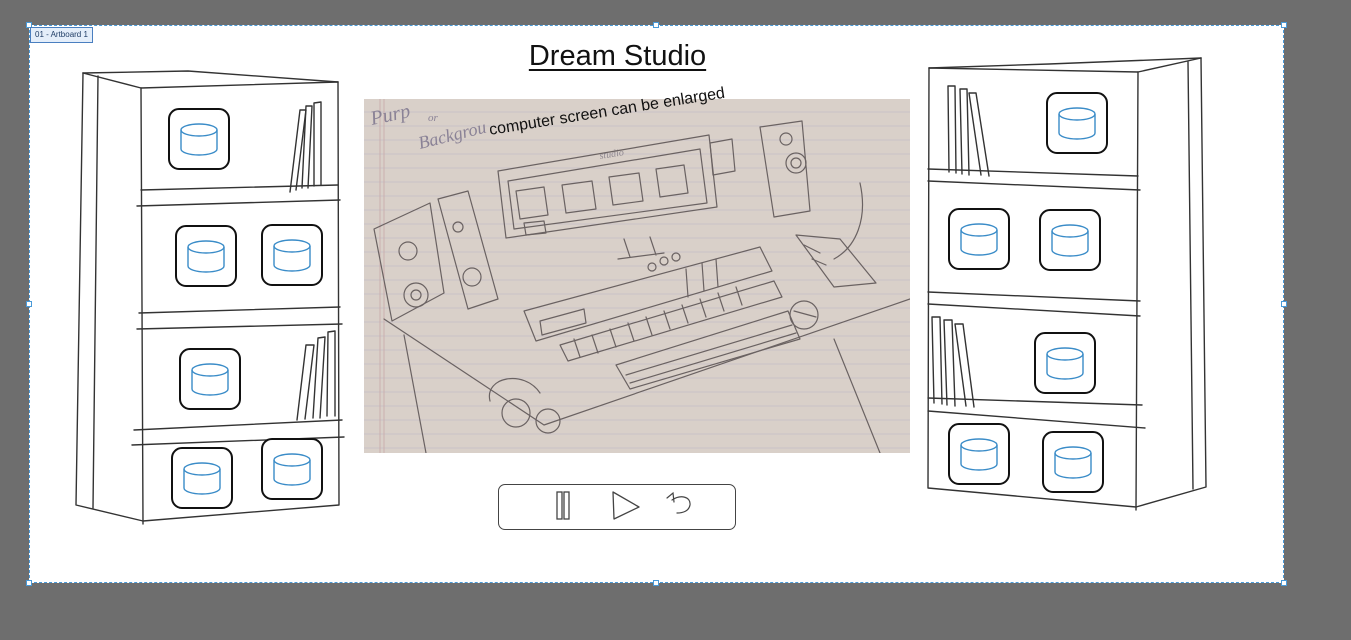 This screenshot has width=1351, height=640. I want to click on playback-controls, so click(617, 507).